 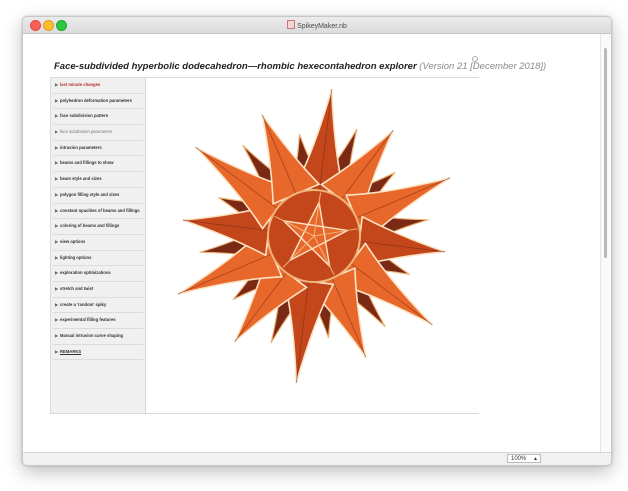 I want to click on sidebar-item-label: constant opacities of beams and fillings, so click(x=100, y=210).